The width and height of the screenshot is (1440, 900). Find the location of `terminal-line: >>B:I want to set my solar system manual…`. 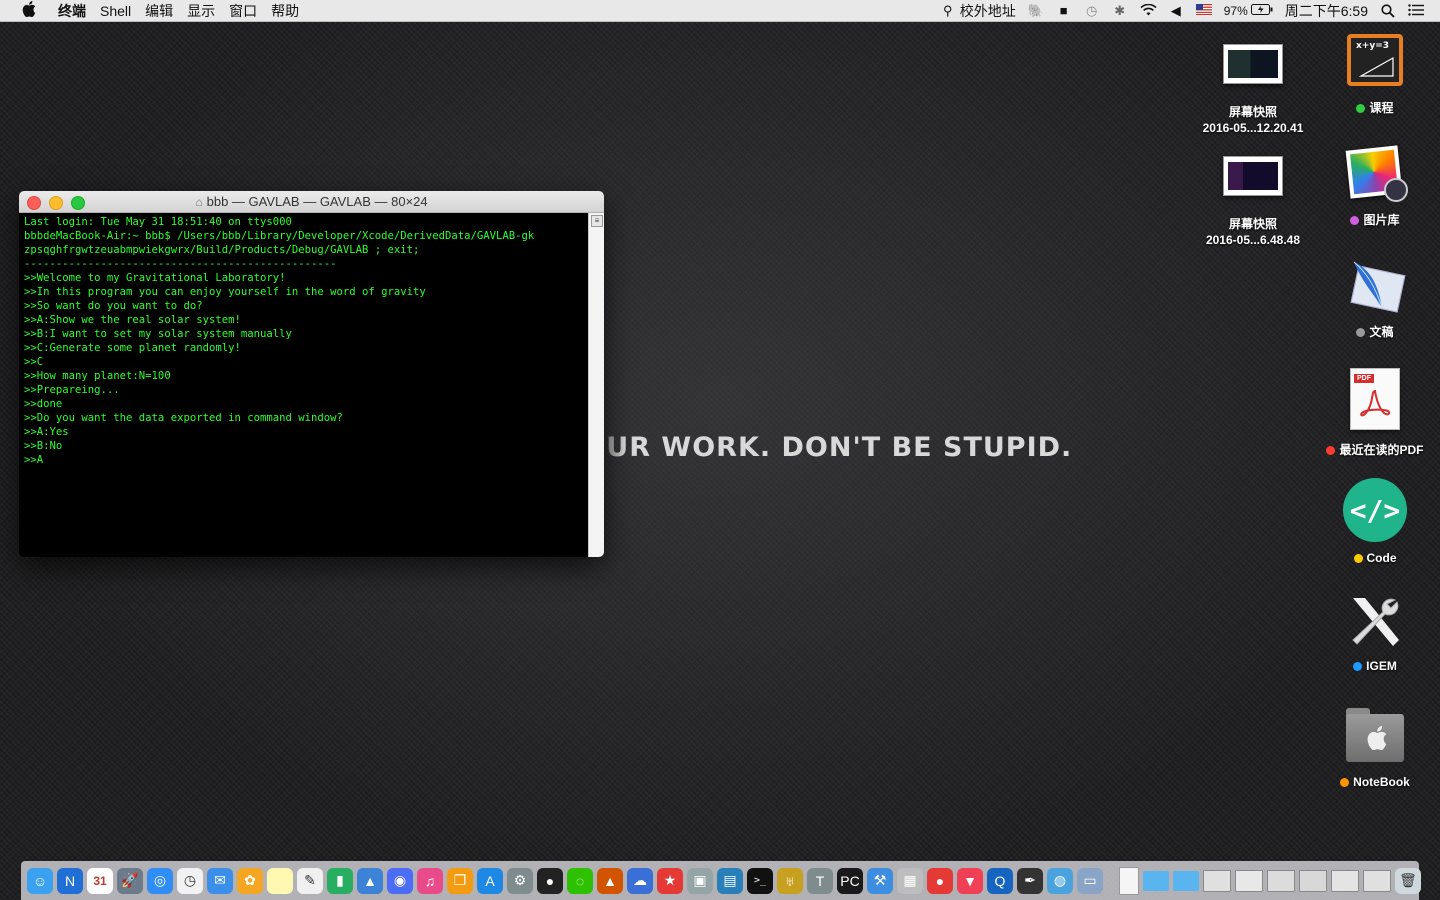

terminal-line: >>B:I want to set my solar system manual… is located at coordinates (158, 334).